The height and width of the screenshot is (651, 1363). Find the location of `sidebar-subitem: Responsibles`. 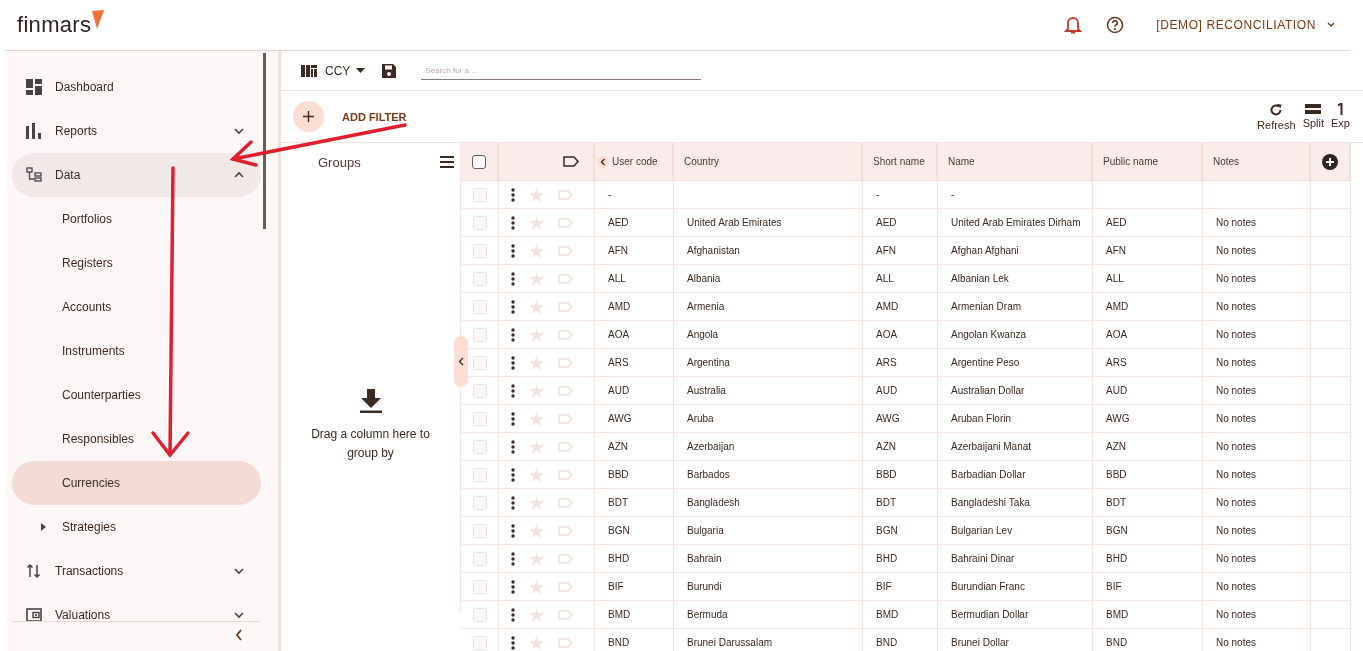

sidebar-subitem: Responsibles is located at coordinates (136, 439).